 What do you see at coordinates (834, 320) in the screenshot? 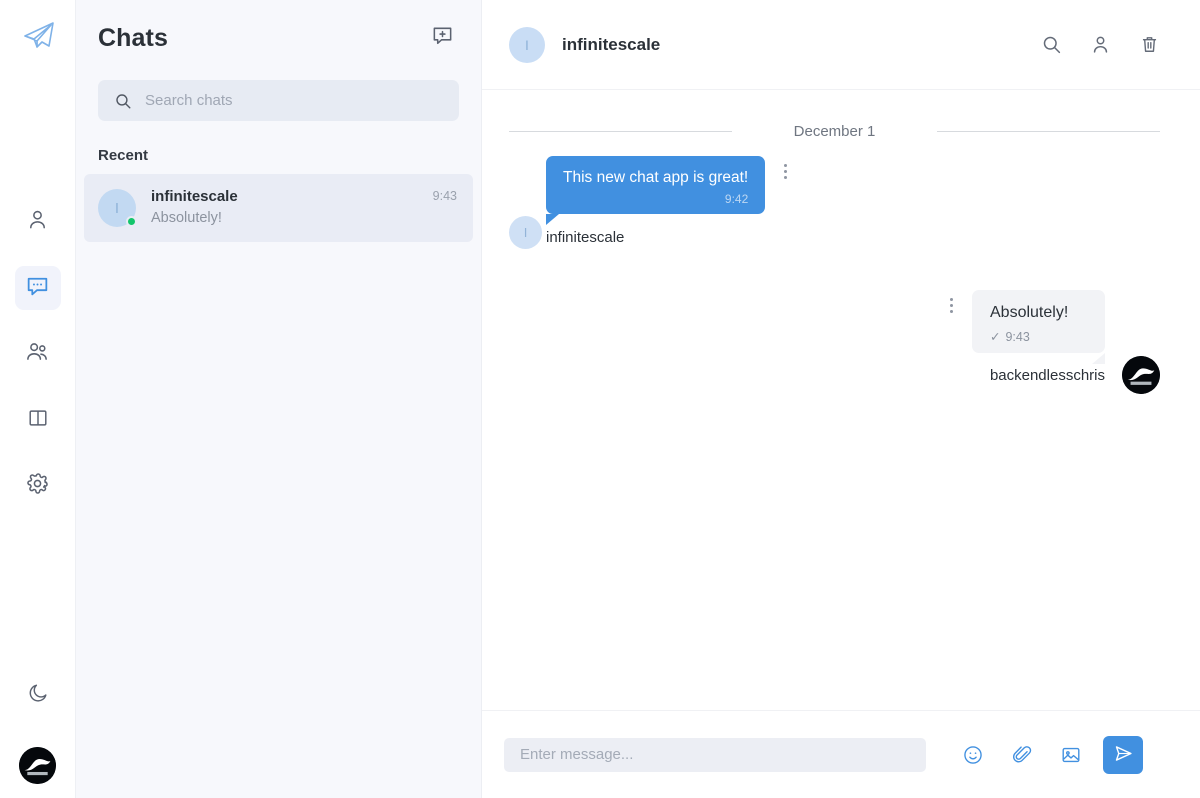
I see `message-row-outgoing: Absolutely! ✓ 9:43 backendlesschris` at bounding box center [834, 320].